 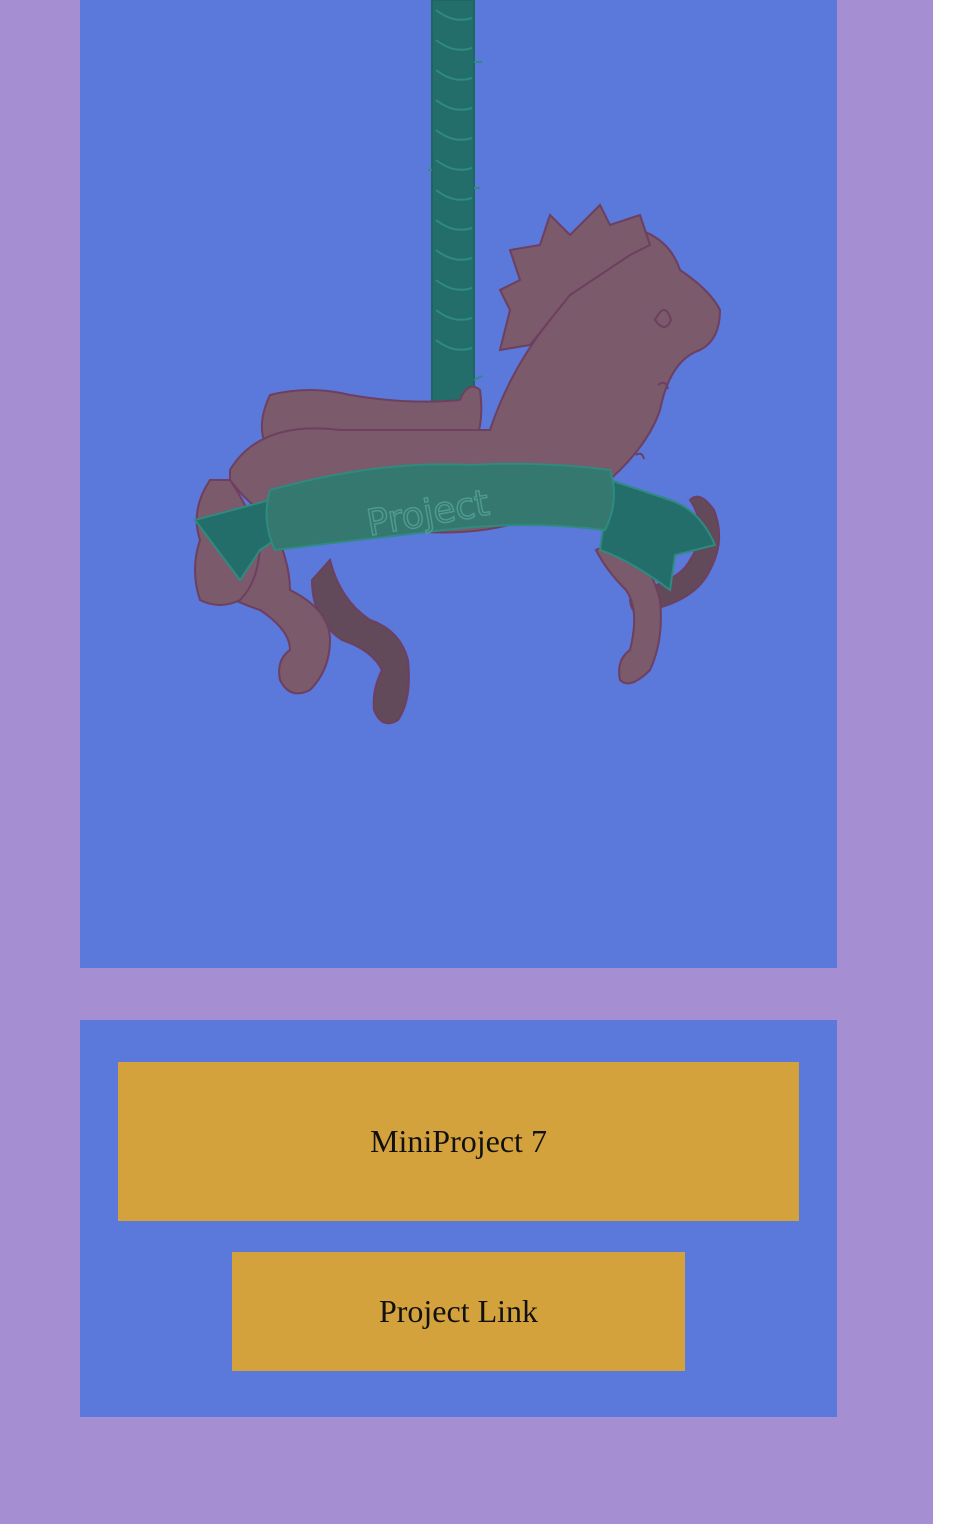 I want to click on carousel-pole, so click(x=455, y=210).